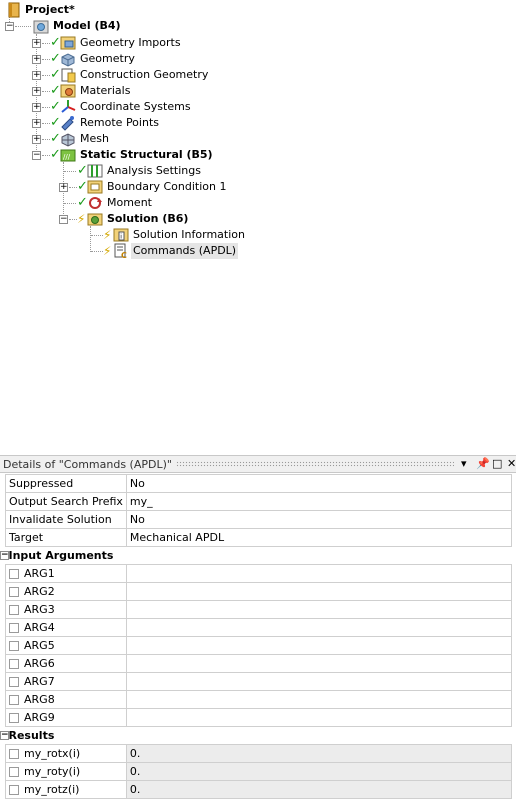 Image resolution: width=516 pixels, height=801 pixels. I want to click on detail-row: Target Mechanical APDL, so click(256, 537).